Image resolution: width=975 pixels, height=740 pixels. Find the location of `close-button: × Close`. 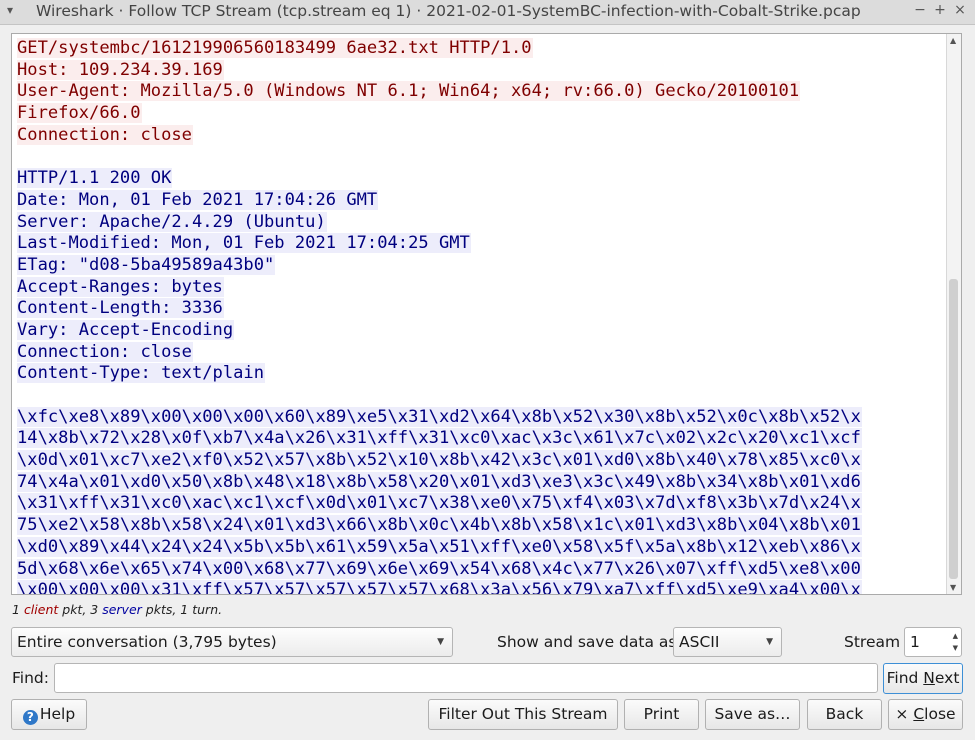

close-button: × Close is located at coordinates (925, 714).